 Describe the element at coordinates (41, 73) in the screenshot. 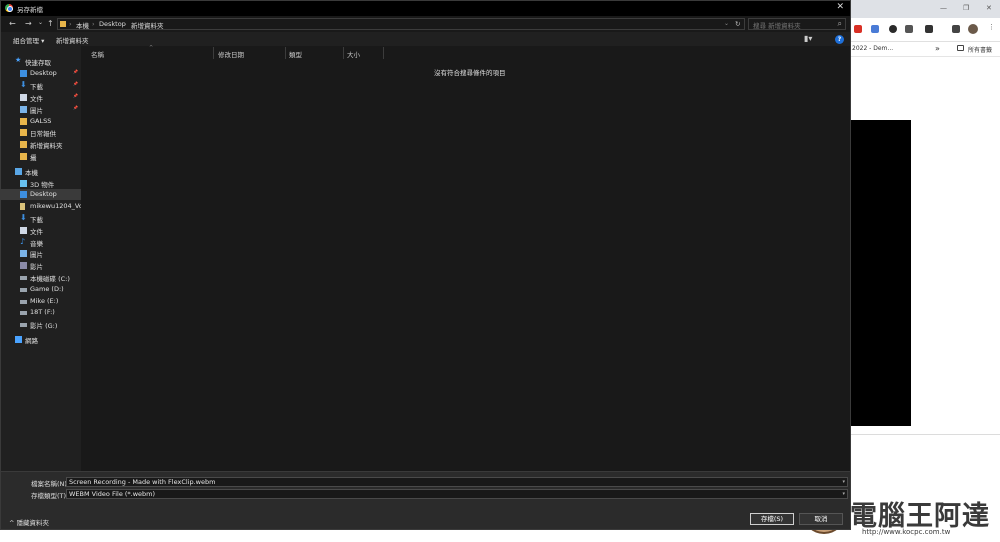

I see `sidebar-item-desktop: Desktop 📌` at that location.